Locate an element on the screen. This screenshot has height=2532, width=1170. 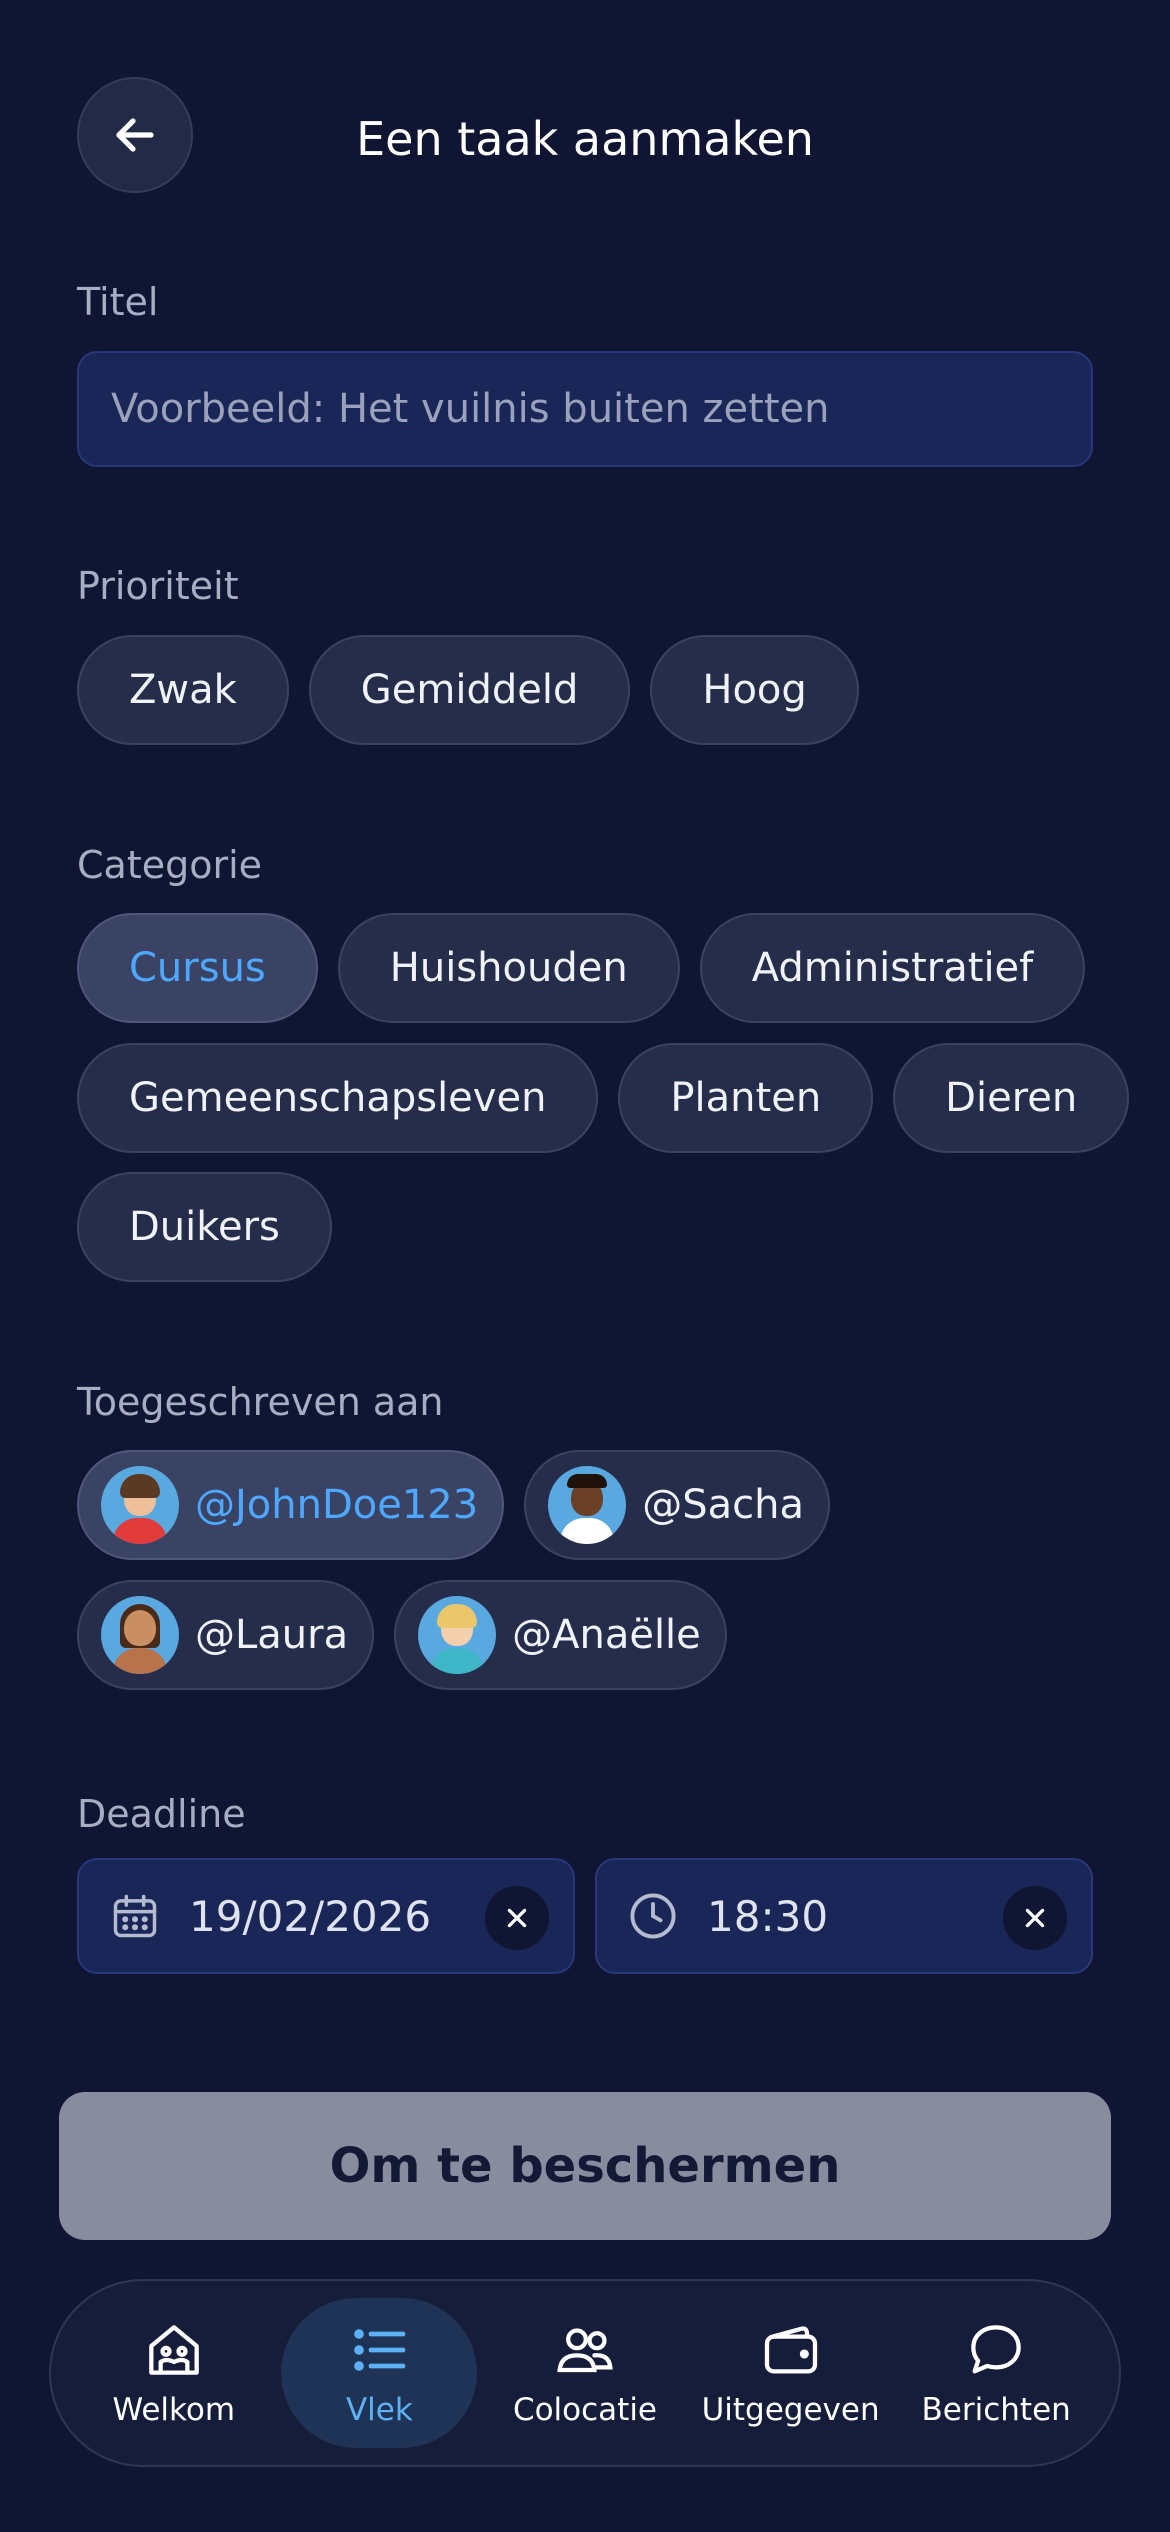
user-chip-label: @Laura is located at coordinates (272, 1635).